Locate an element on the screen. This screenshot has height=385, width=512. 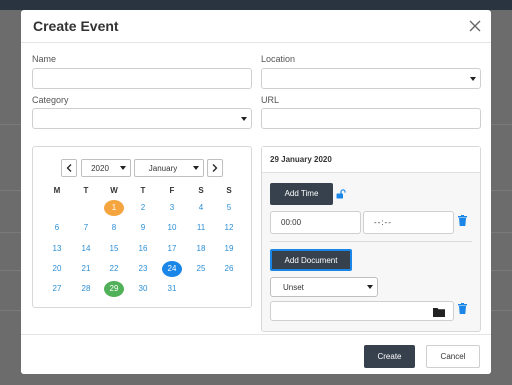
calendar-day: 17 is located at coordinates (172, 249).